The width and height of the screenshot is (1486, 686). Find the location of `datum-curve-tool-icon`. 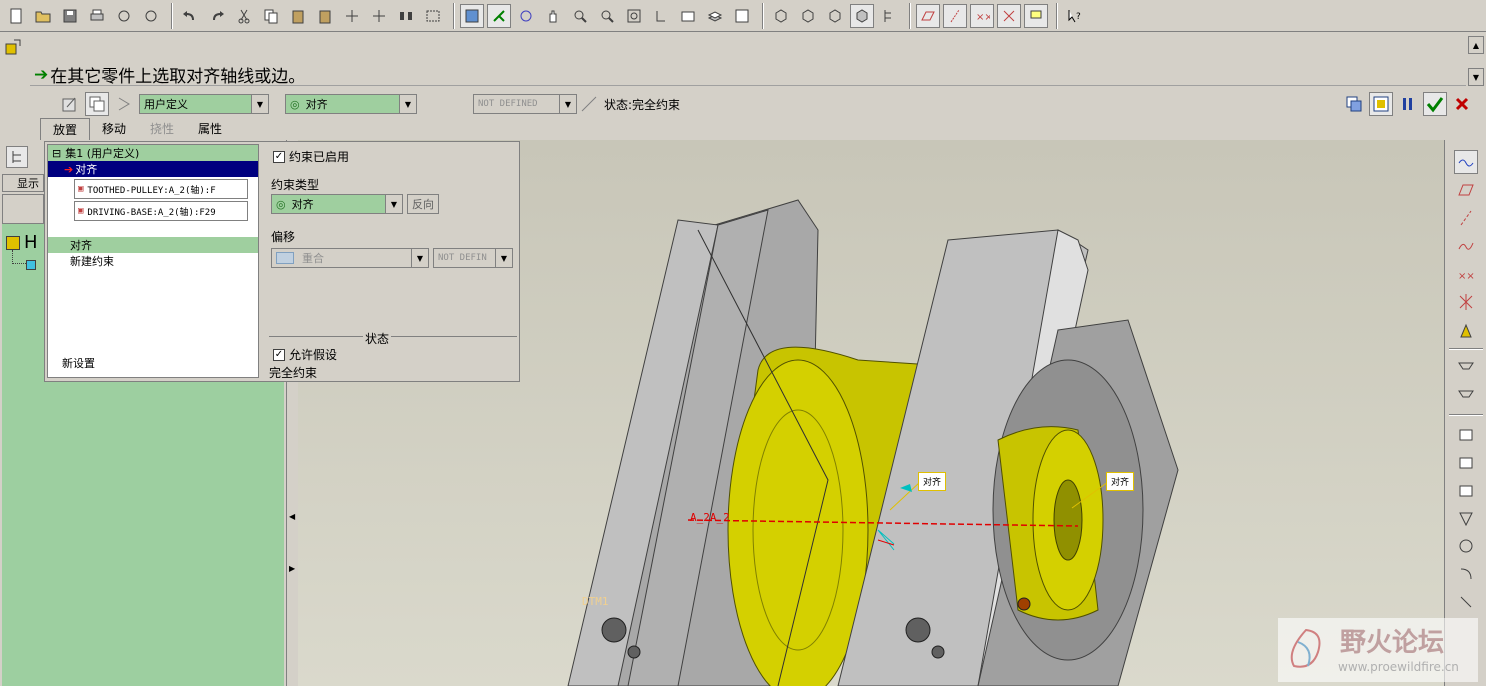

datum-curve-tool-icon is located at coordinates (1466, 246).